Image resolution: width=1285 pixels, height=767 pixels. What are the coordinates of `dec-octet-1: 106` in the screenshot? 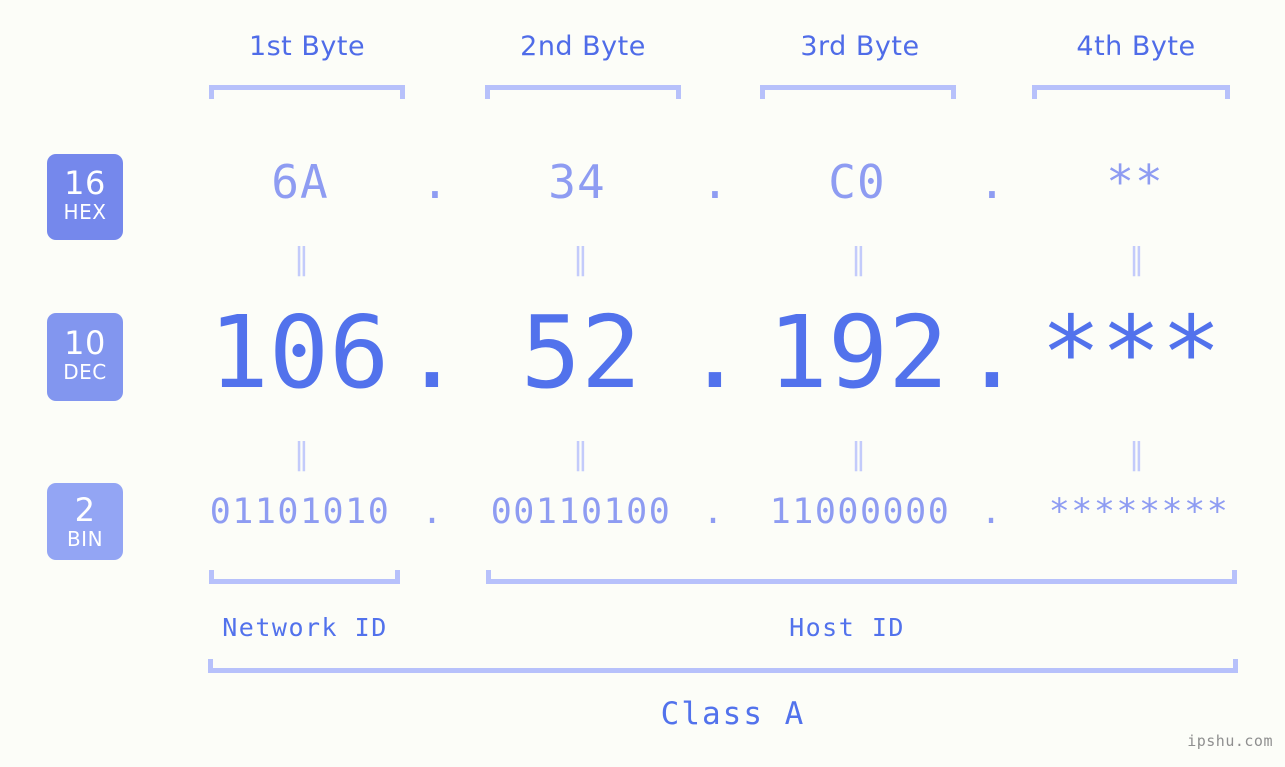 It's located at (299, 352).